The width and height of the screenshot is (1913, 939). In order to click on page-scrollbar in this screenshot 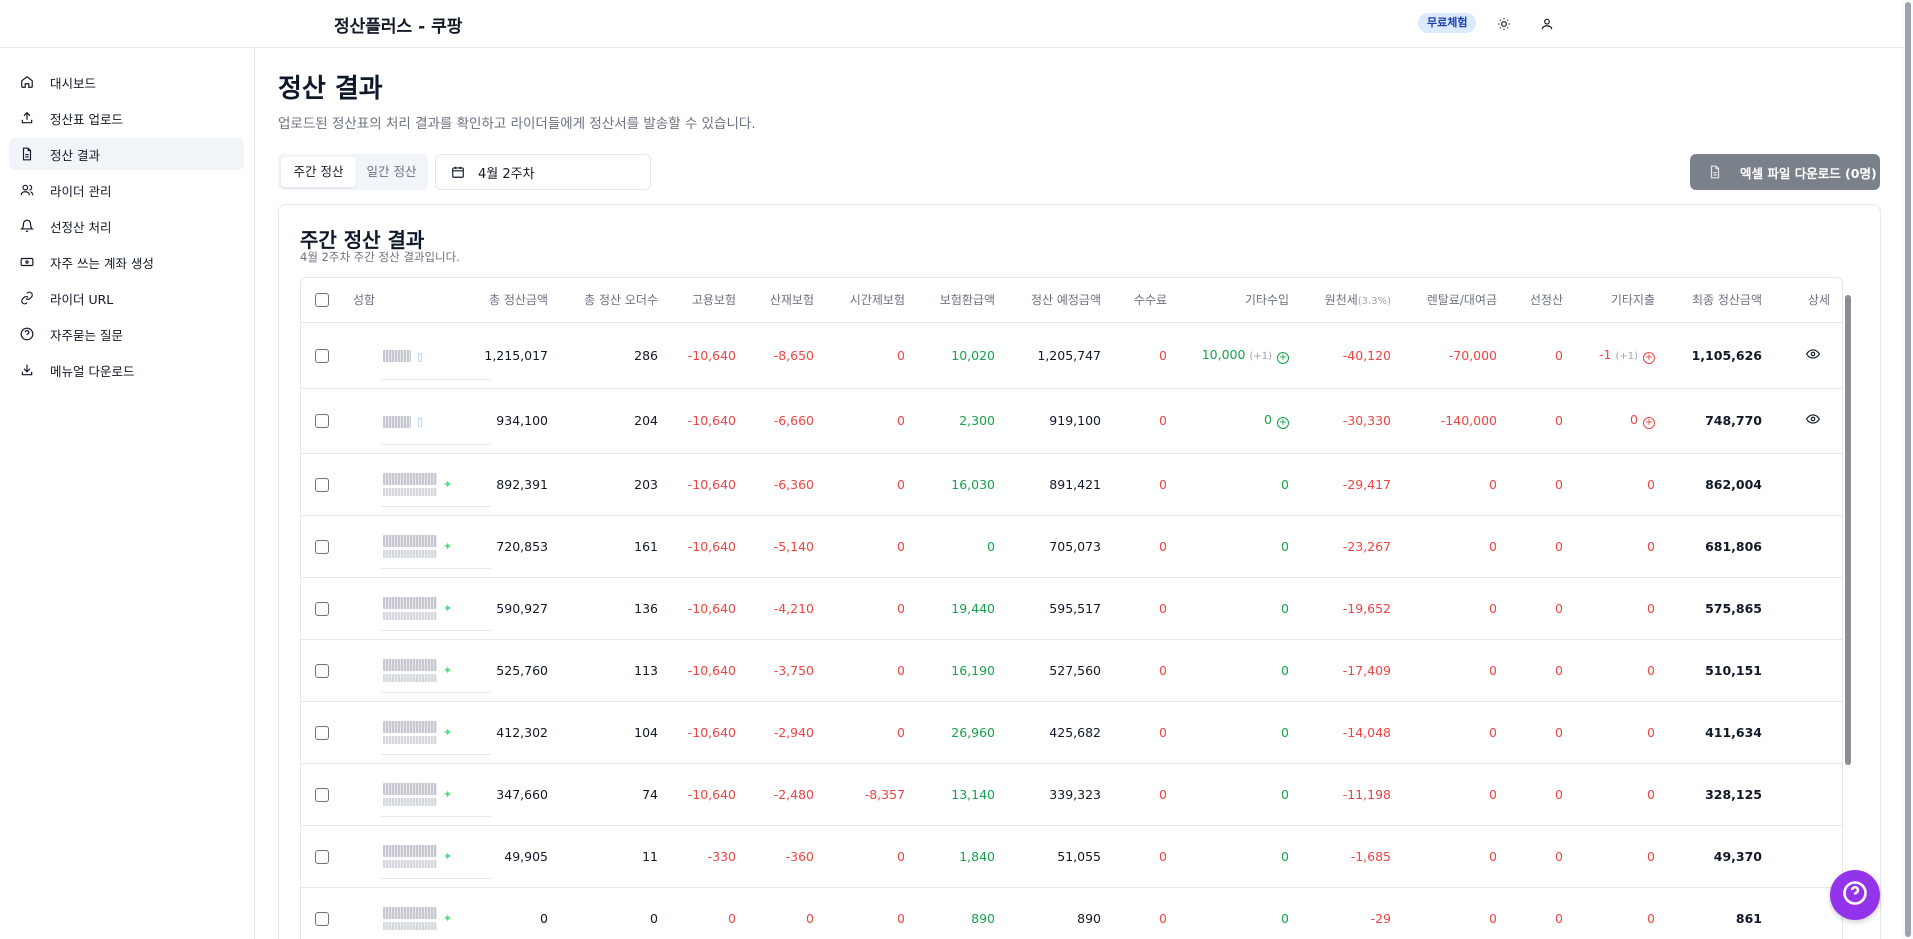, I will do `click(1908, 469)`.